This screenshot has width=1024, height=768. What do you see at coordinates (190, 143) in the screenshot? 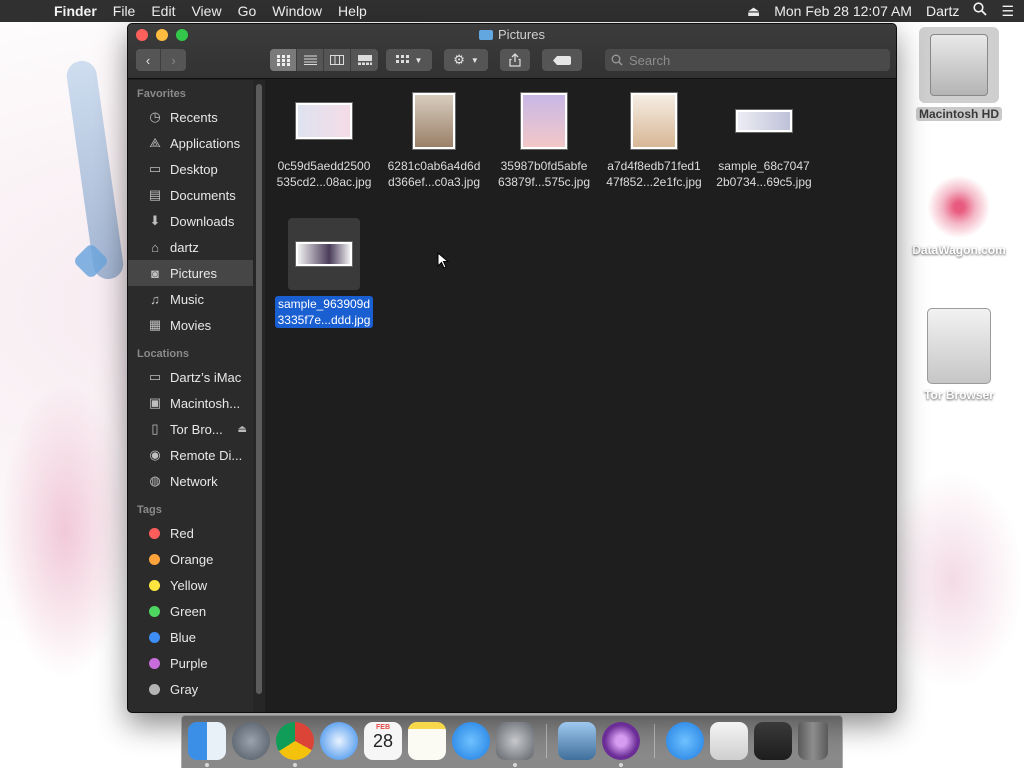
I see `sidebar-item-applications: ⟁ Applications` at bounding box center [190, 143].